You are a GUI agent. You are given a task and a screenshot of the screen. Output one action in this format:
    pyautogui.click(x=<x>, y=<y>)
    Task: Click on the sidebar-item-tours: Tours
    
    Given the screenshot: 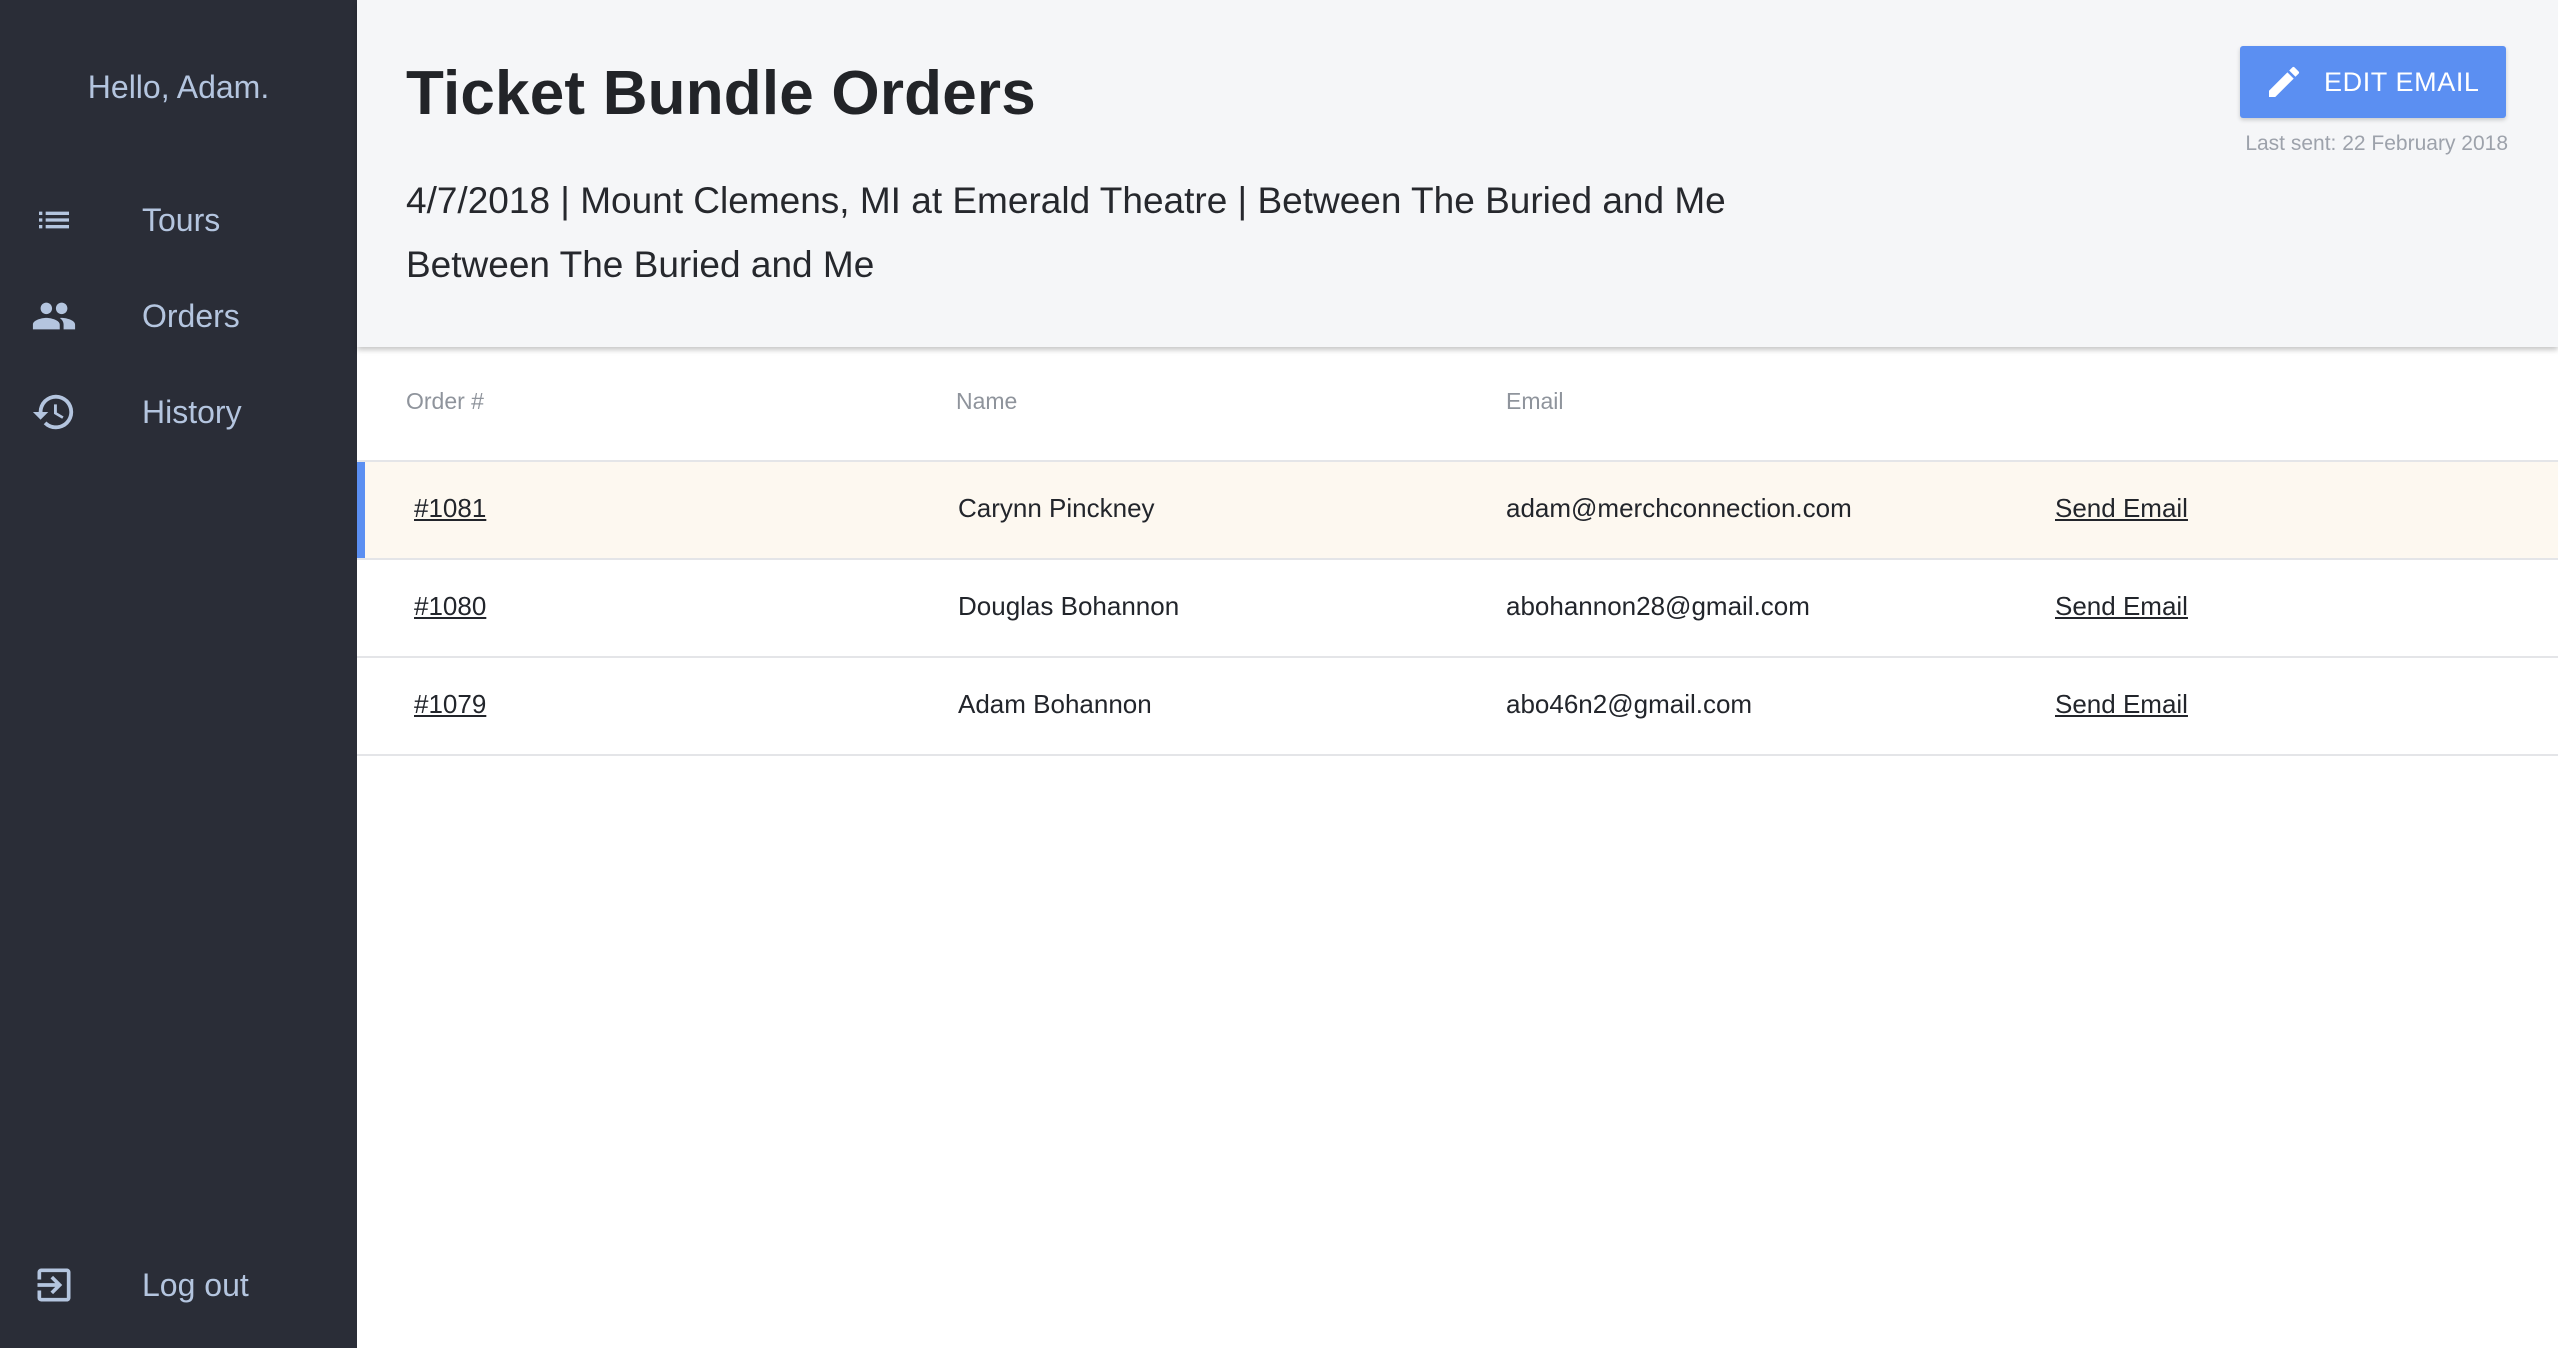 What is the action you would take?
    pyautogui.click(x=178, y=220)
    